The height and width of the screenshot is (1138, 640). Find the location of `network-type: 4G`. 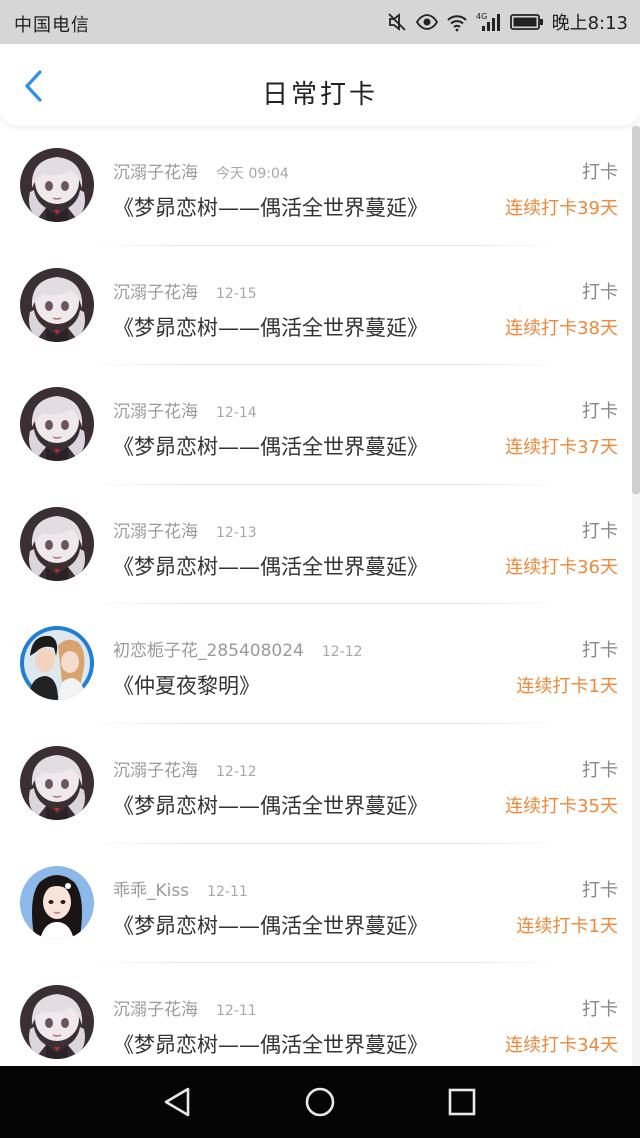

network-type: 4G is located at coordinates (481, 16).